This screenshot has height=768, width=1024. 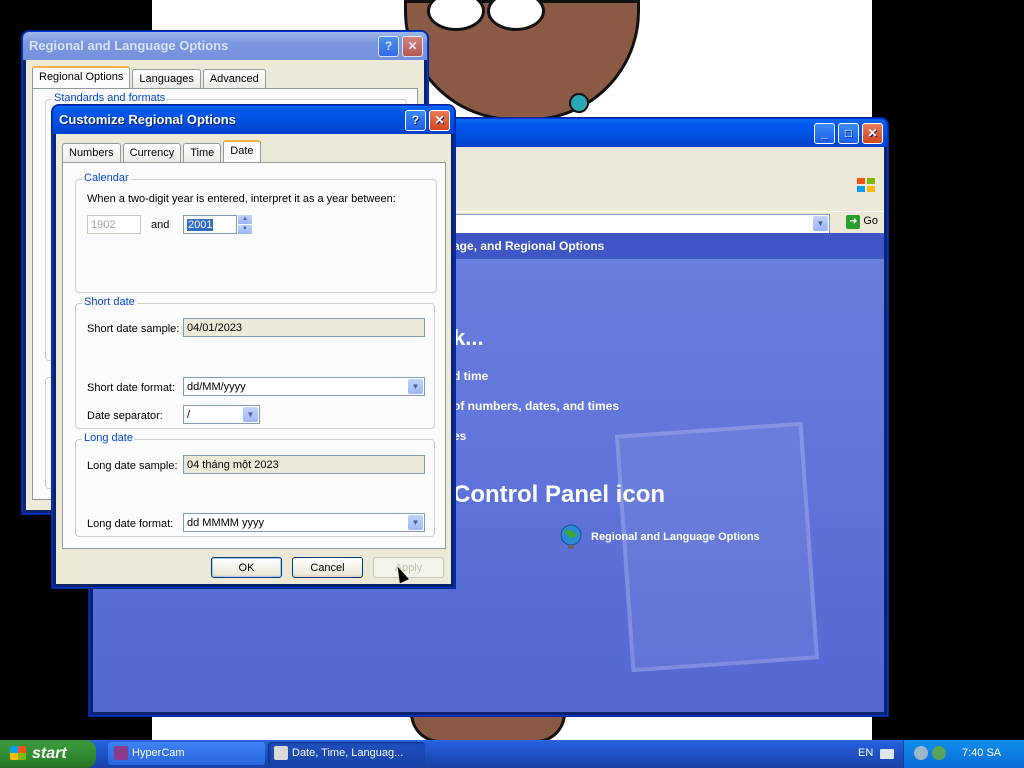 What do you see at coordinates (216, 387) in the screenshot?
I see `short-date-format-value: dd/MM/yyyy` at bounding box center [216, 387].